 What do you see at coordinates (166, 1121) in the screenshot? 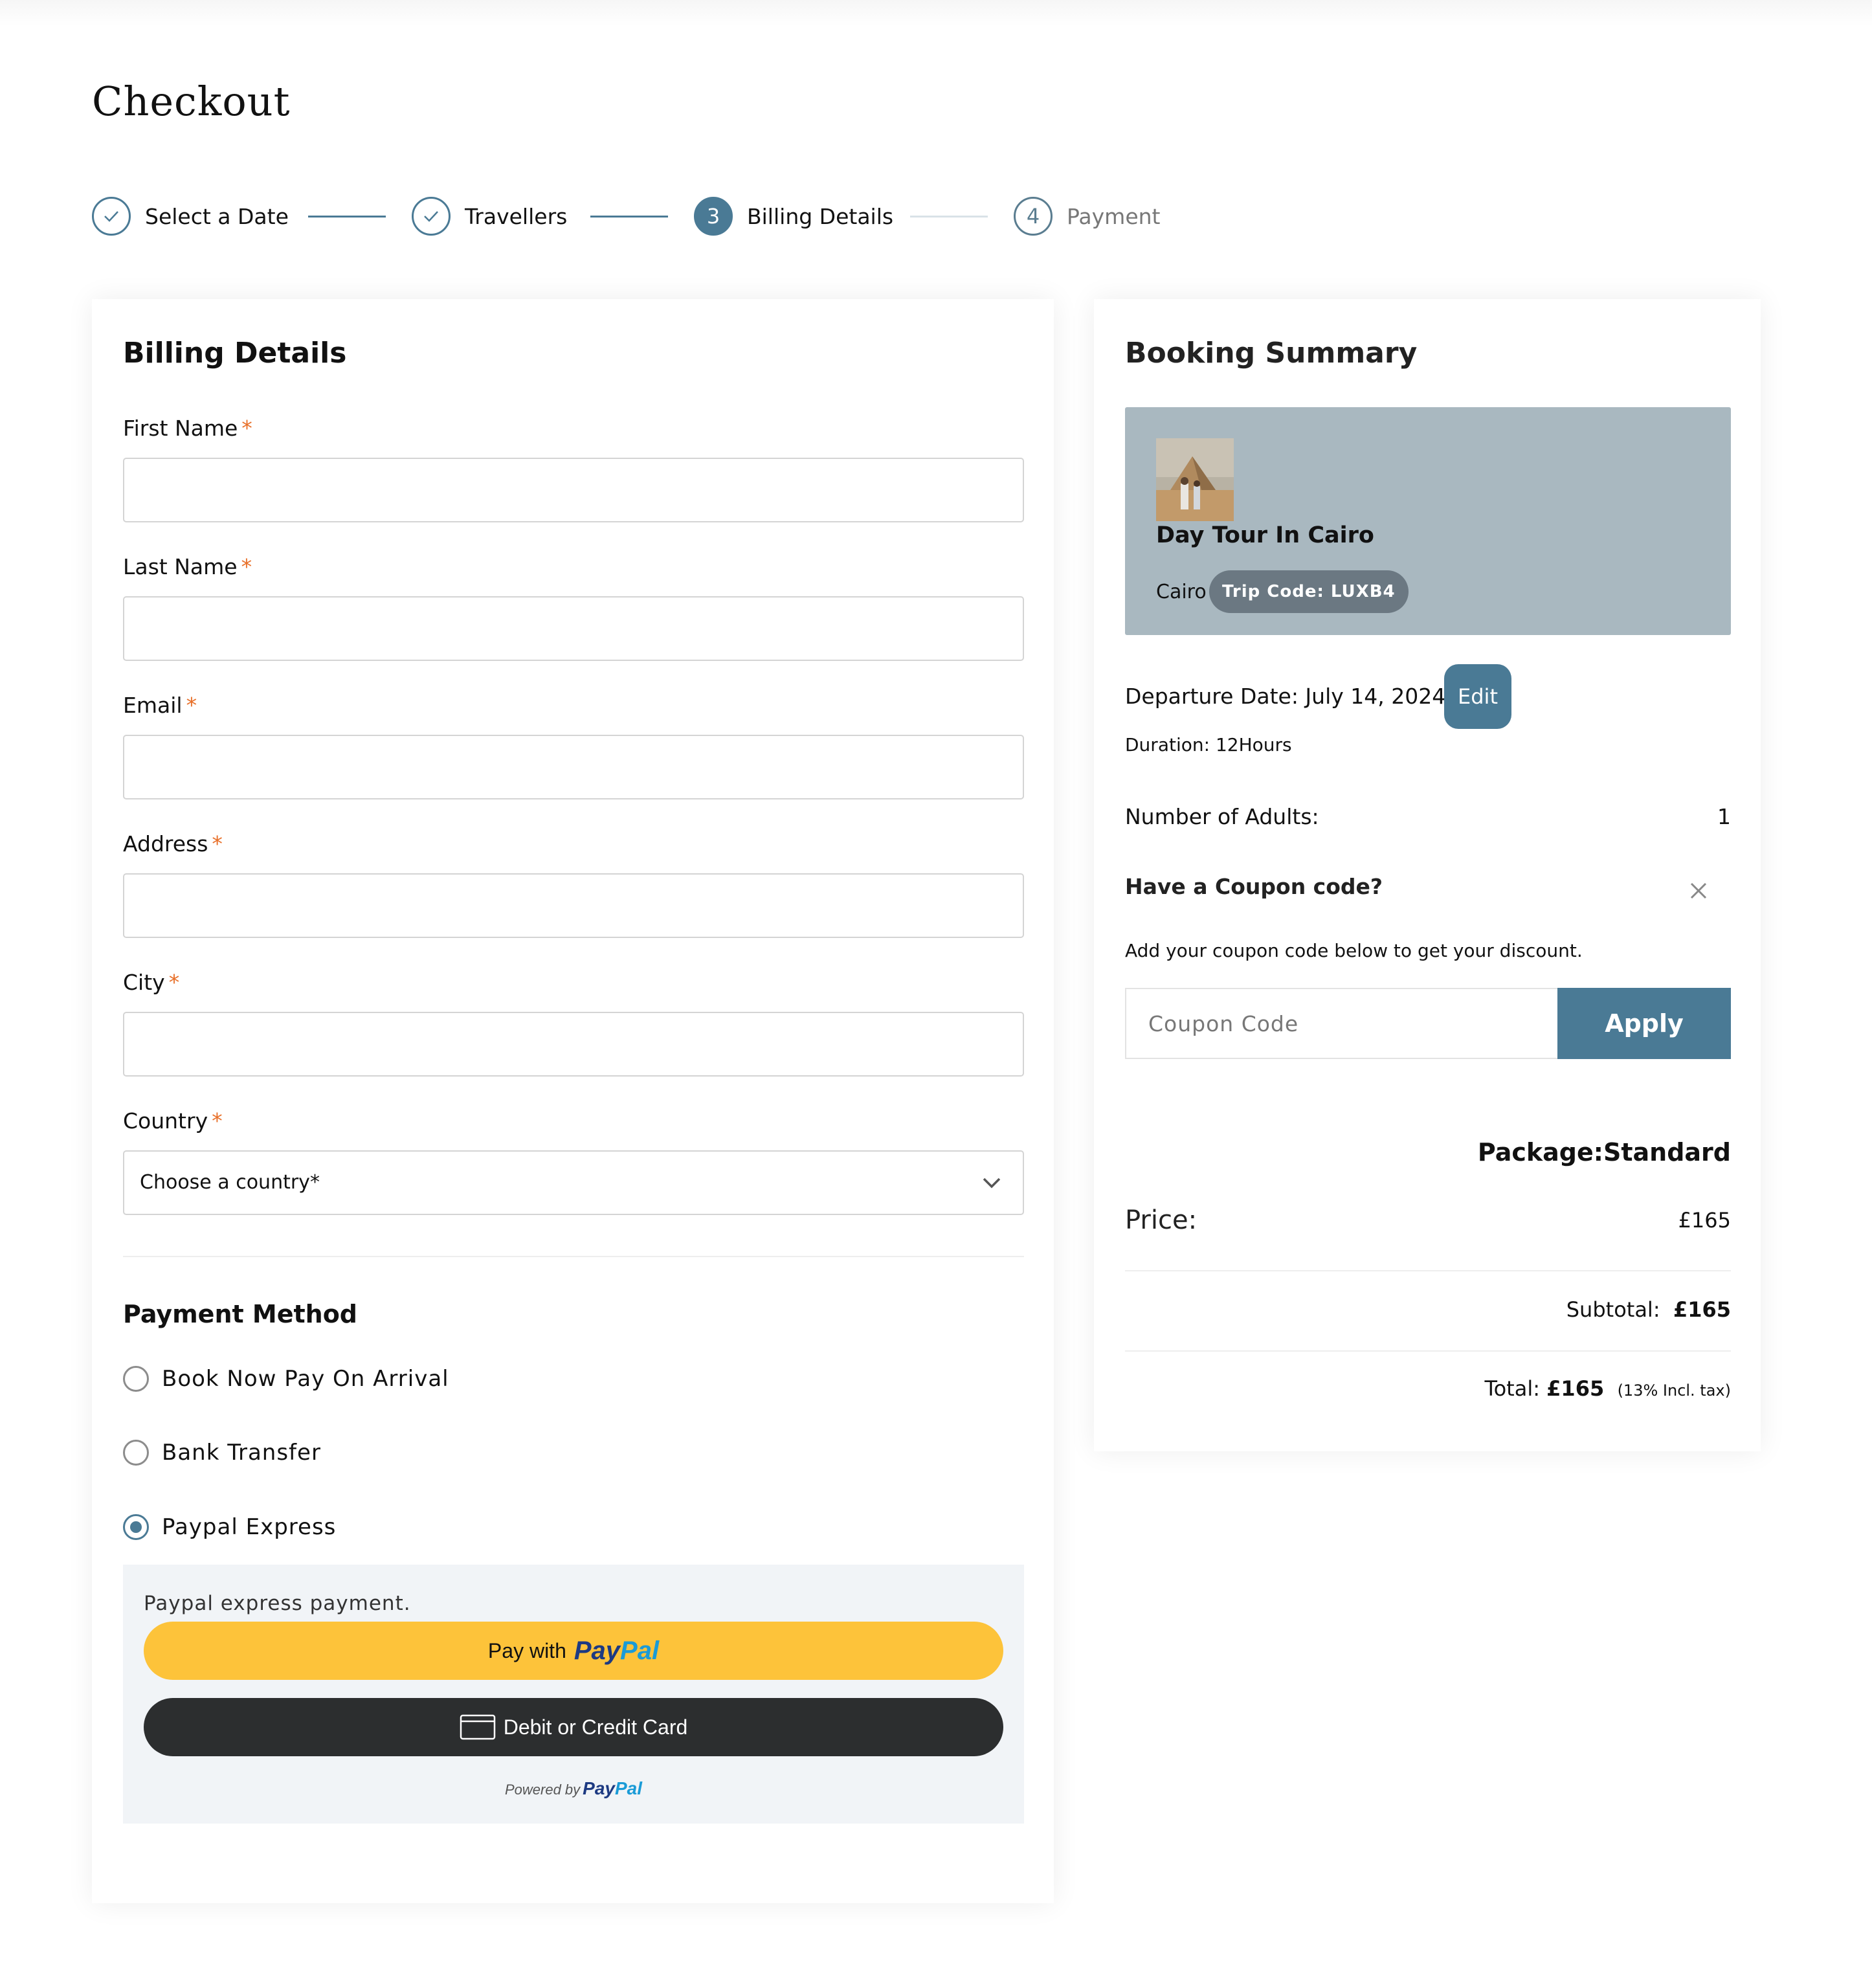
I see `field-label-text: Country` at bounding box center [166, 1121].